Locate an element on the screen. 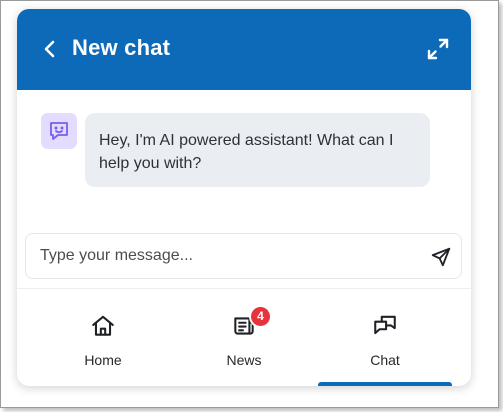 The height and width of the screenshot is (412, 503). chat-bubbles-icon is located at coordinates (385, 325).